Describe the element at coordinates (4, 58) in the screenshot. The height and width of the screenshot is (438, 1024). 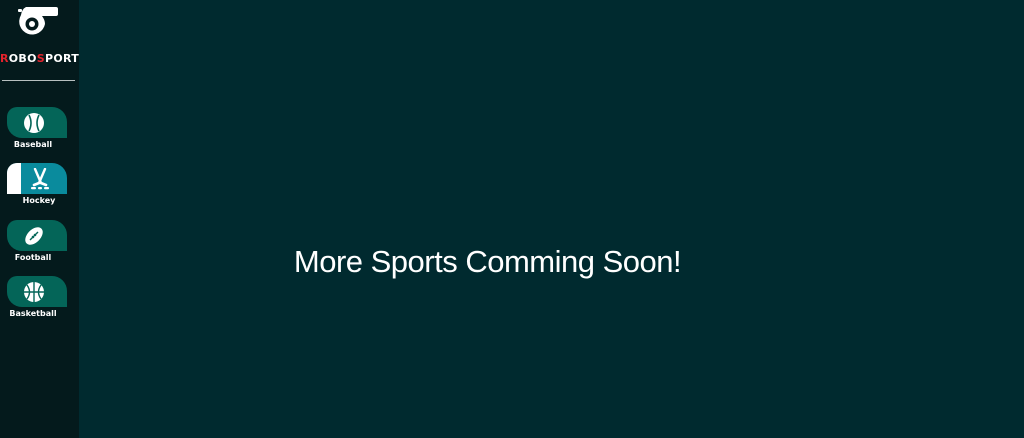
I see `brand-letter-r: R` at that location.